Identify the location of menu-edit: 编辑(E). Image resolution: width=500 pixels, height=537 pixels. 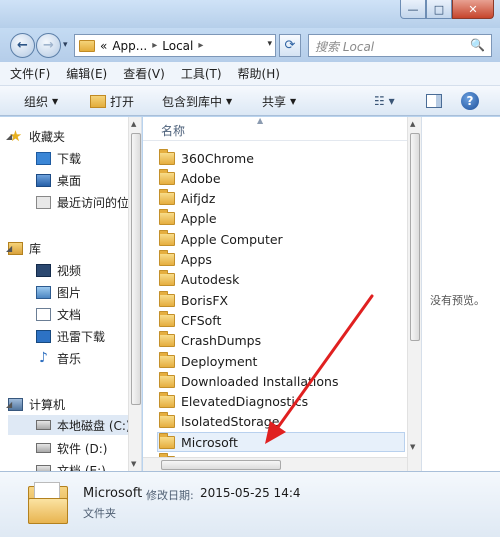
(86, 73).